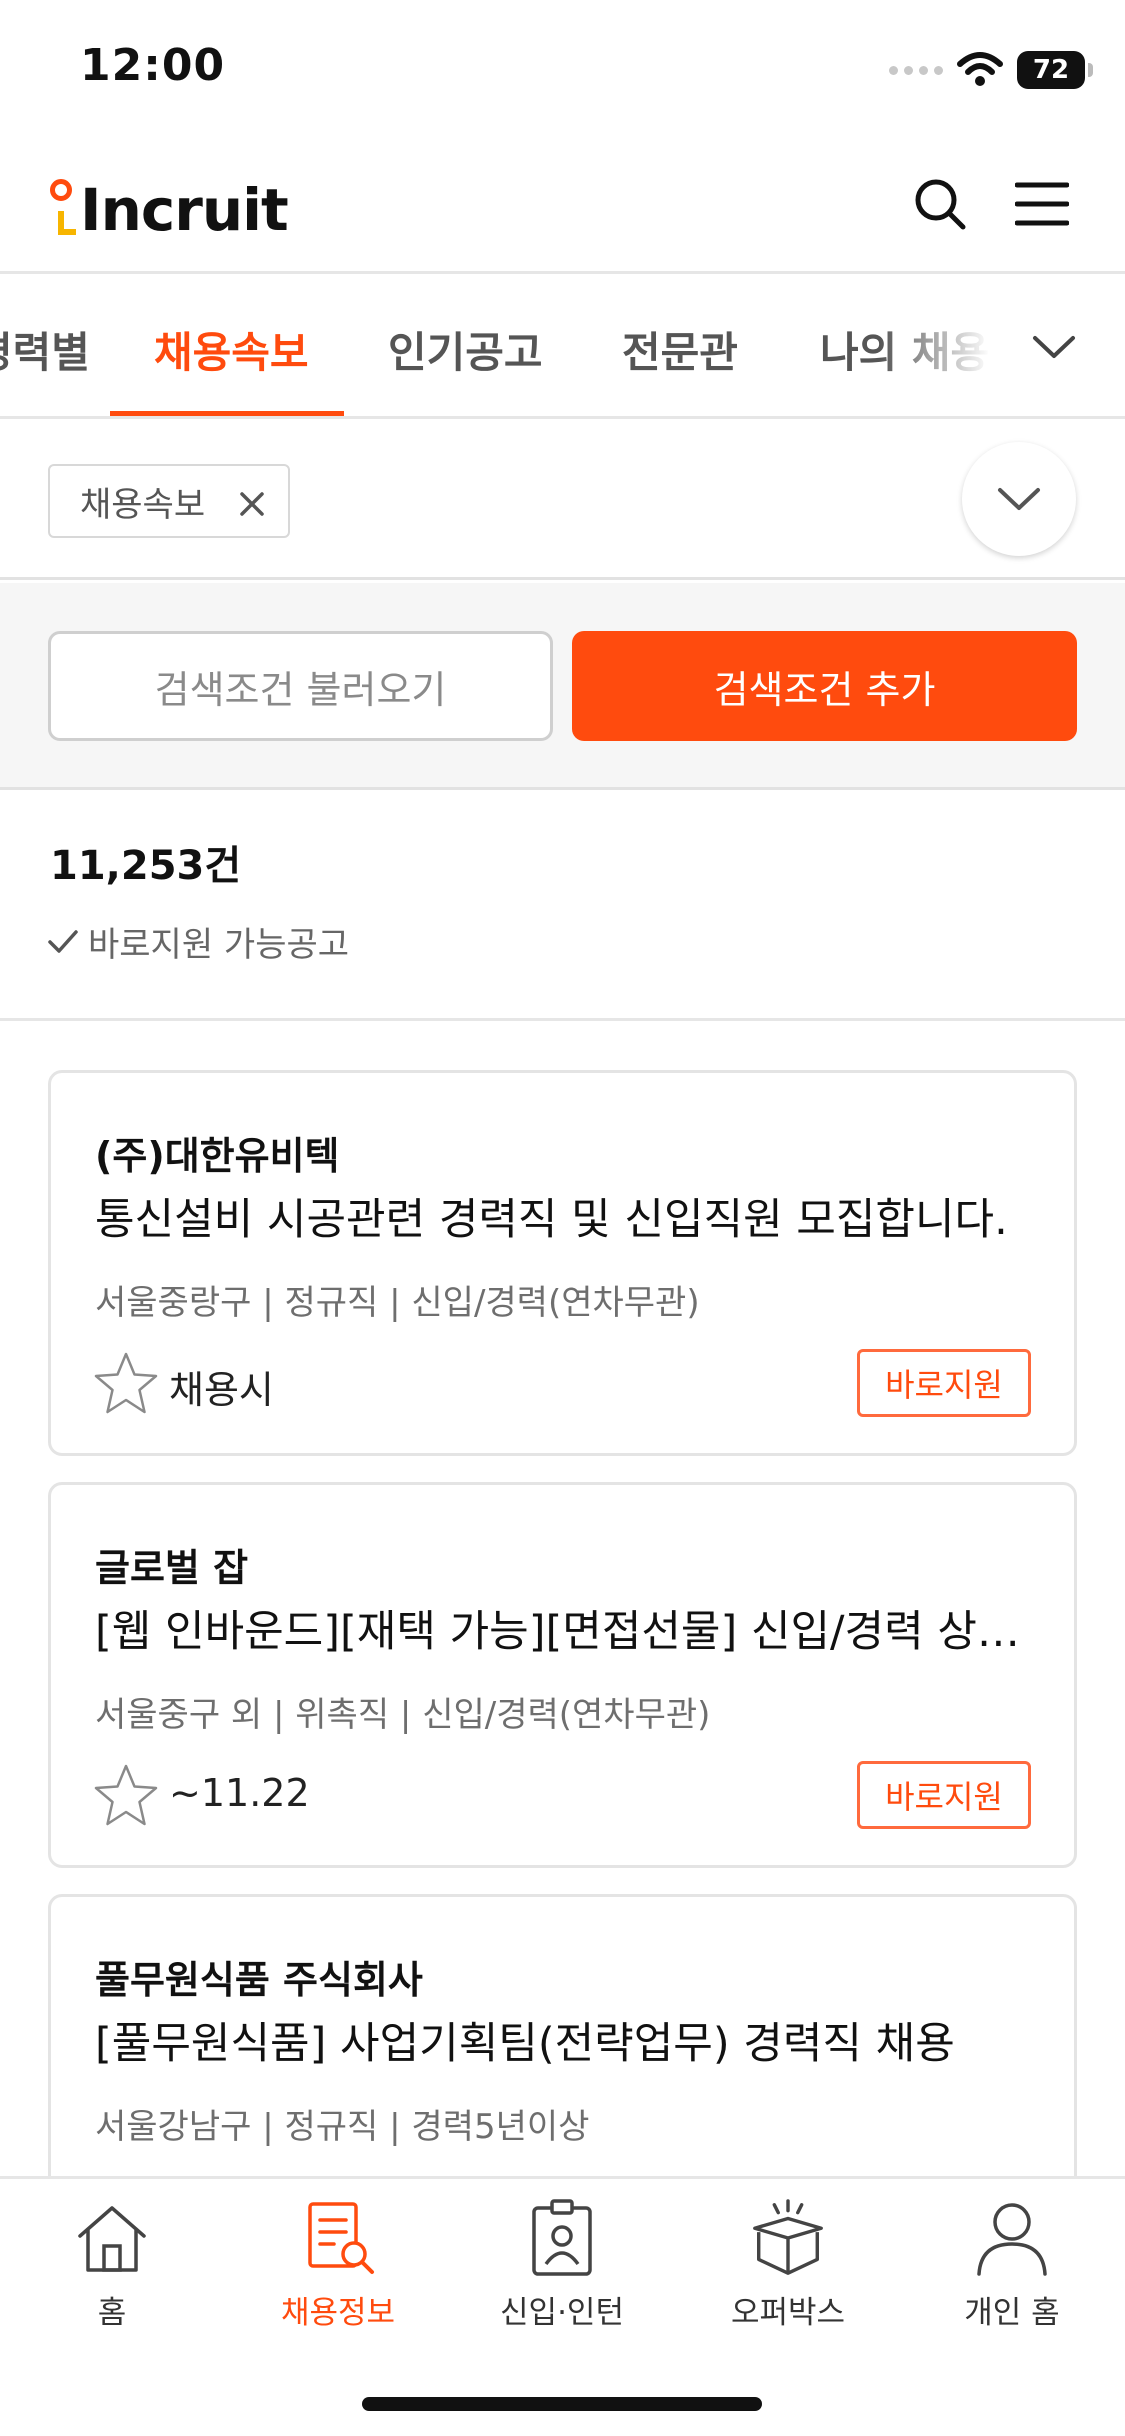  I want to click on check-icon, so click(63, 941).